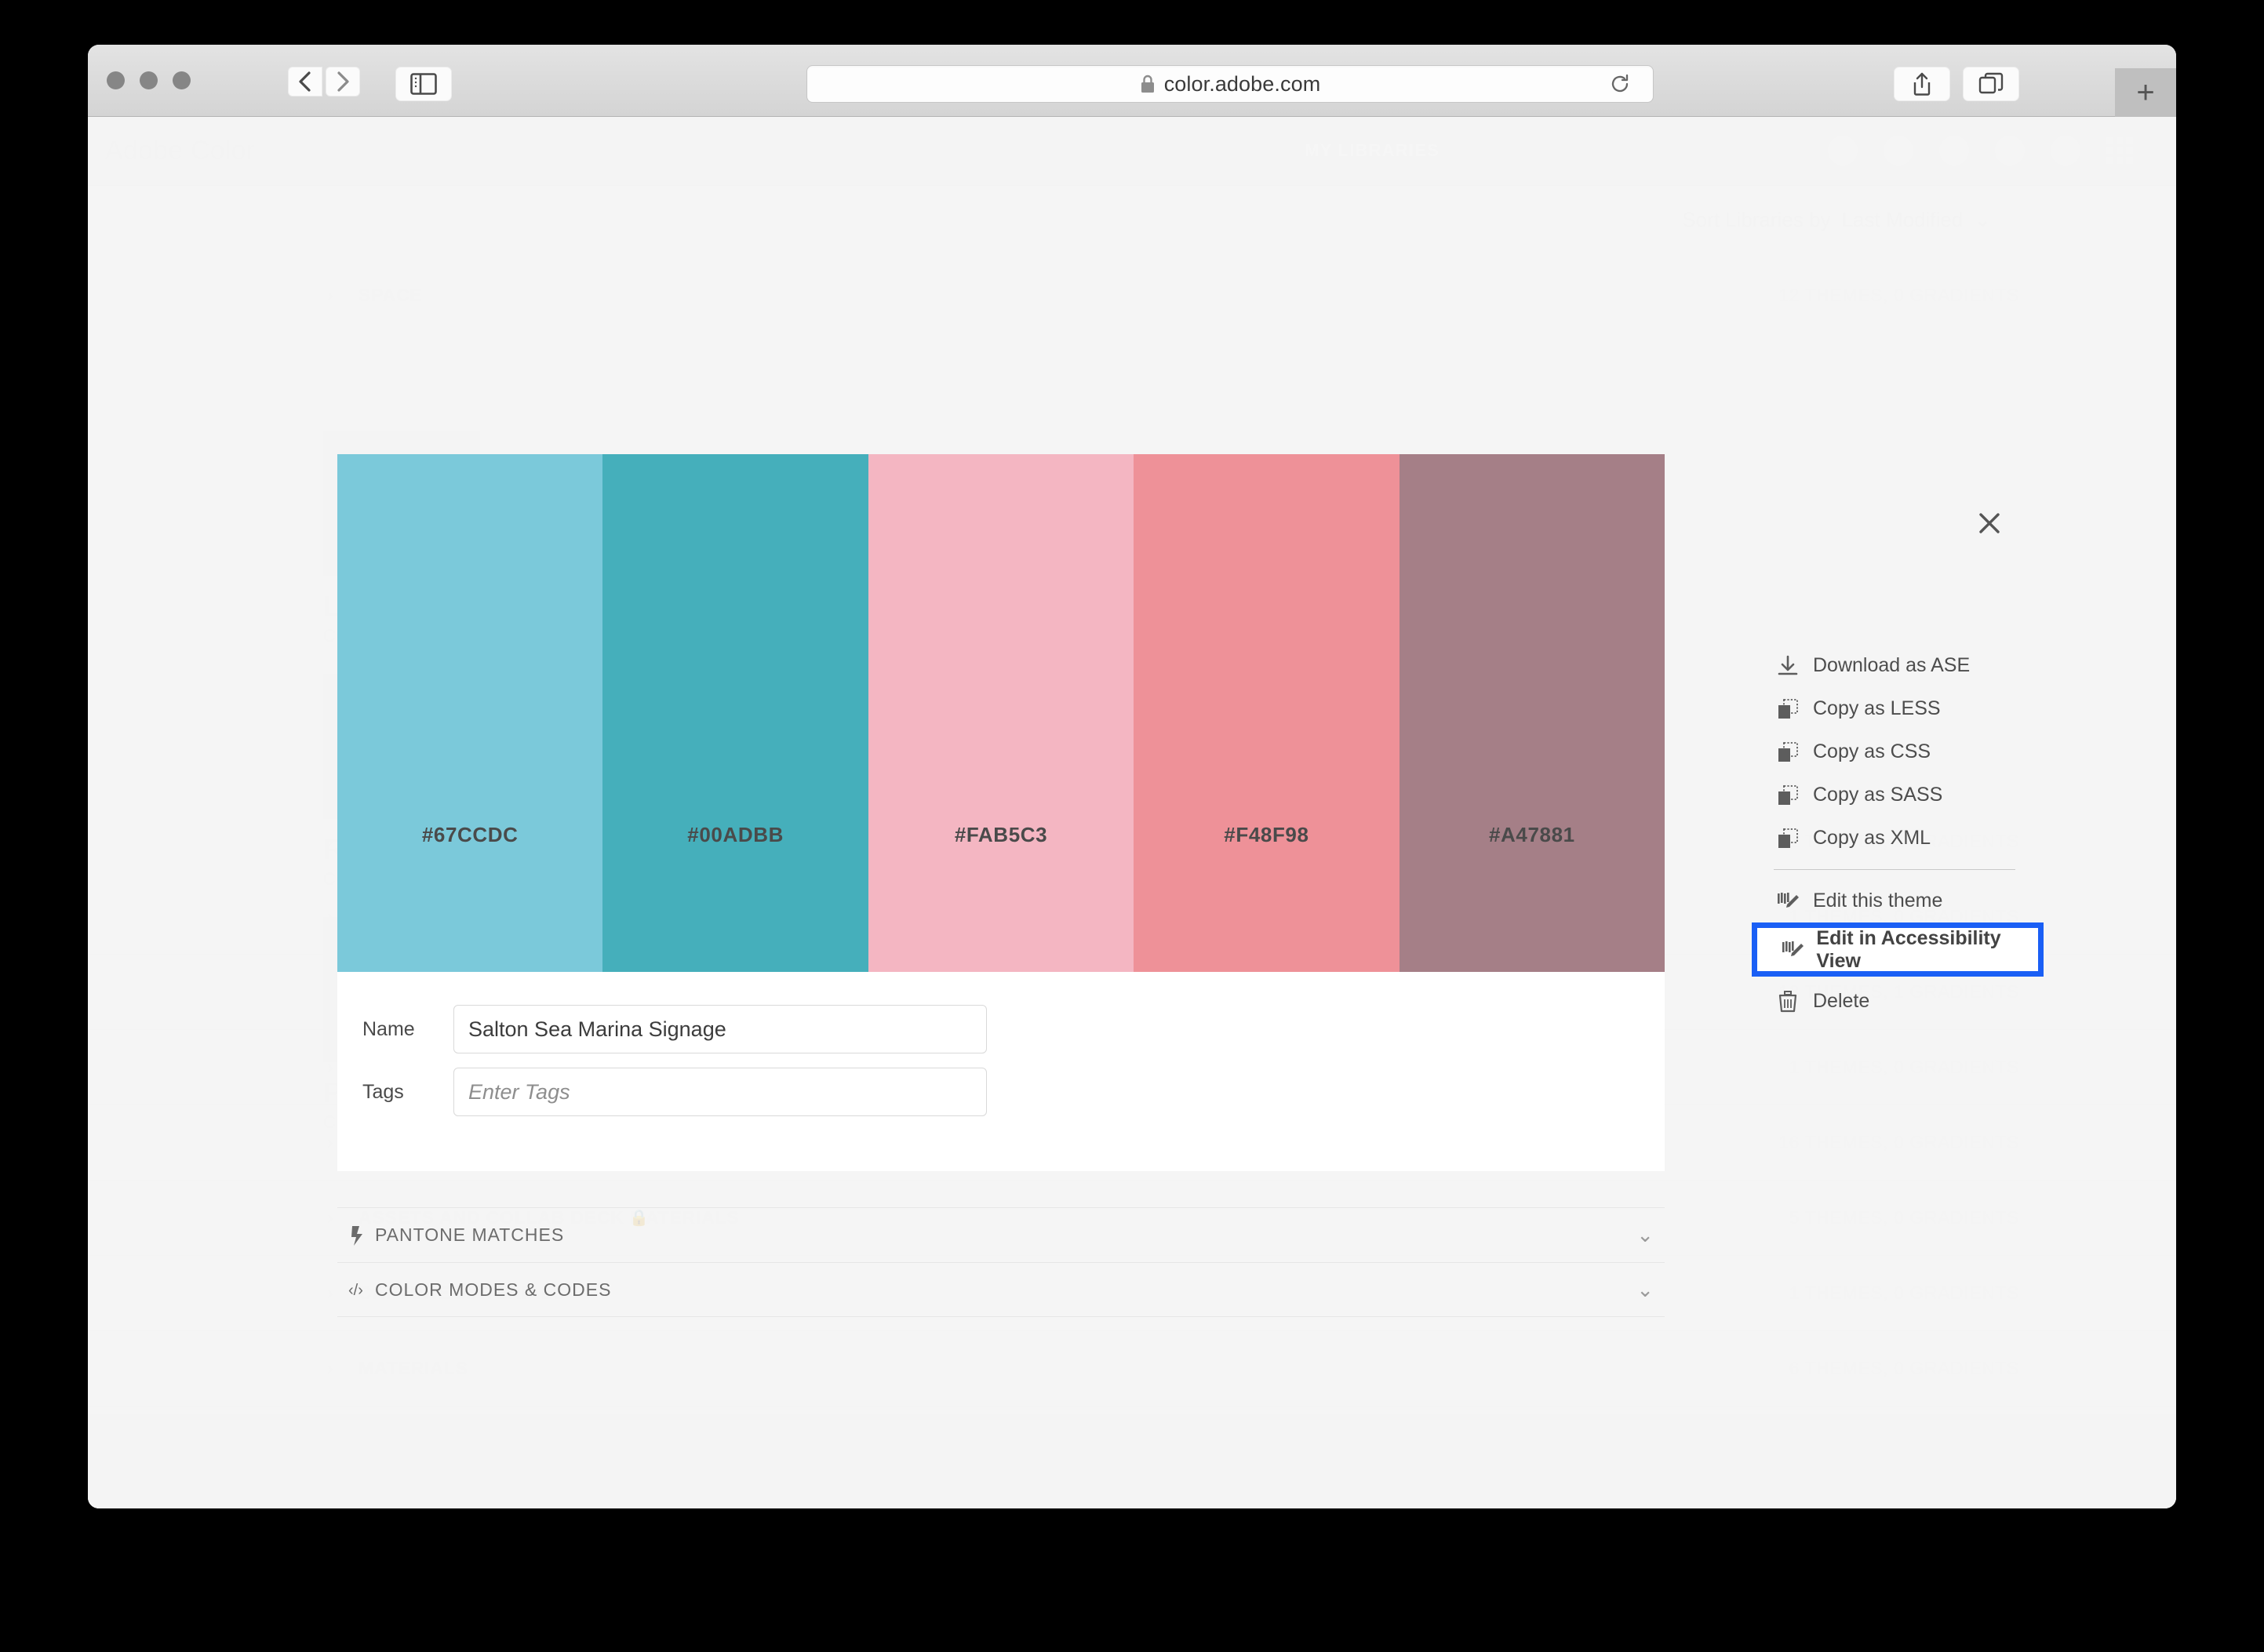  Describe the element at coordinates (1872, 838) in the screenshot. I see `menu-item-label: Copy as XML` at that location.